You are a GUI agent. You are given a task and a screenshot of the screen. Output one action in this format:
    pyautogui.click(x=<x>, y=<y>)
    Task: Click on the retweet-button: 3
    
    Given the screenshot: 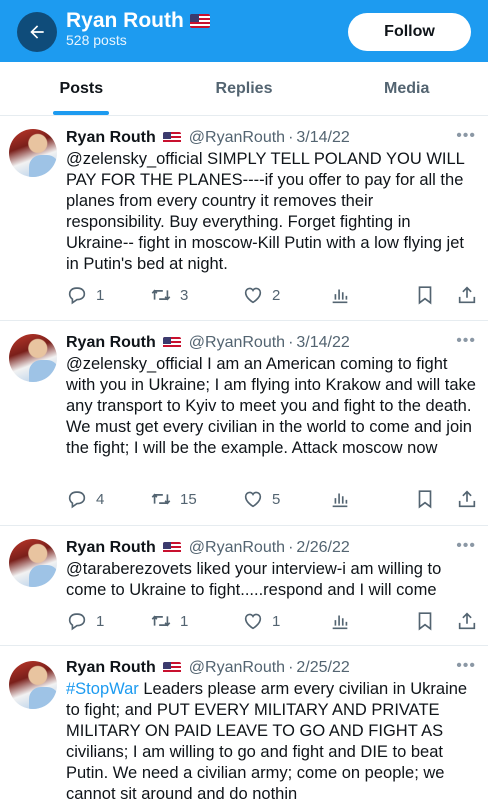 What is the action you would take?
    pyautogui.click(x=169, y=295)
    